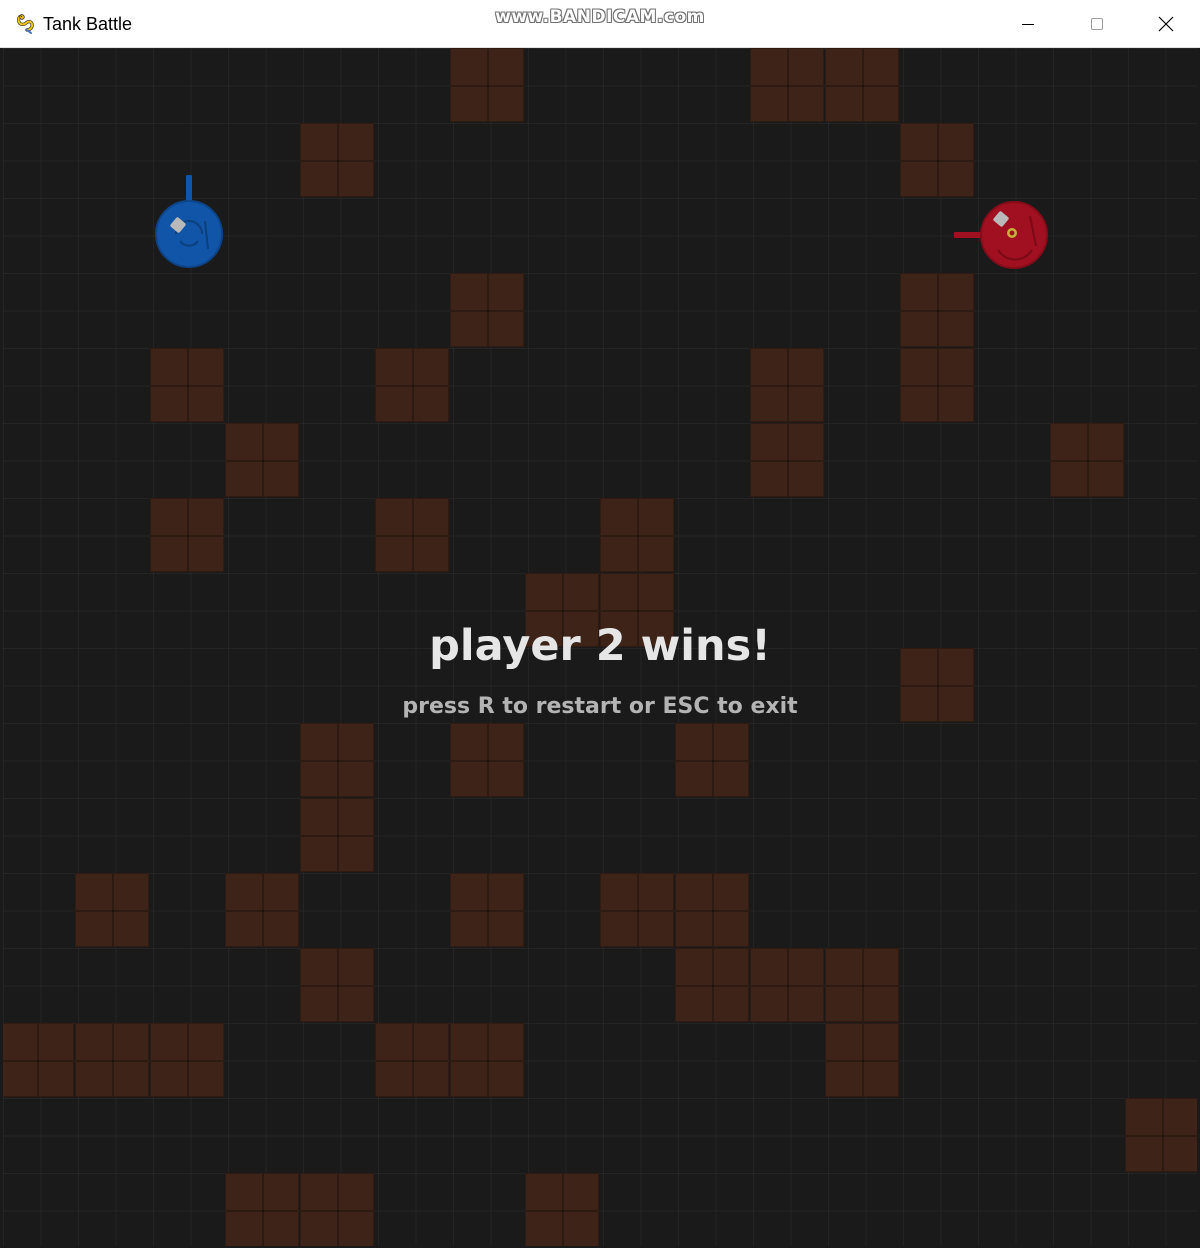 The height and width of the screenshot is (1248, 1200). I want to click on maximize-button, so click(1096, 24).